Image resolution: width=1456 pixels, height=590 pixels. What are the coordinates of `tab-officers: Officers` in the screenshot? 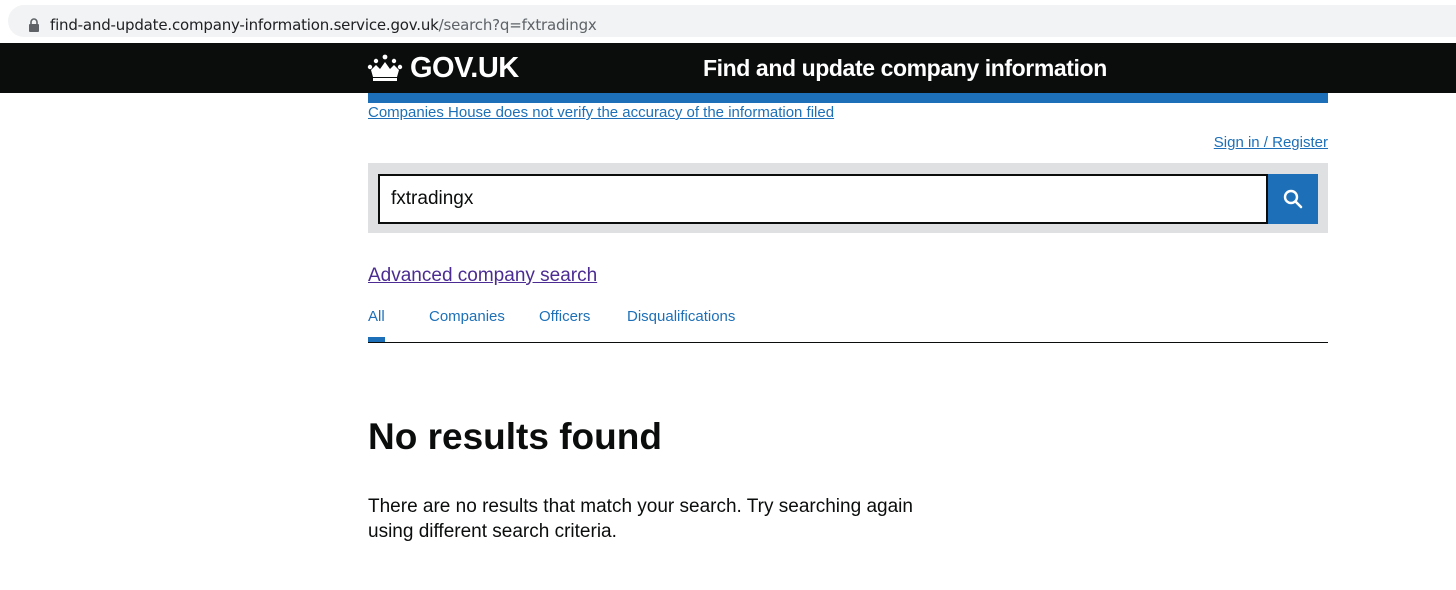 It's located at (564, 325).